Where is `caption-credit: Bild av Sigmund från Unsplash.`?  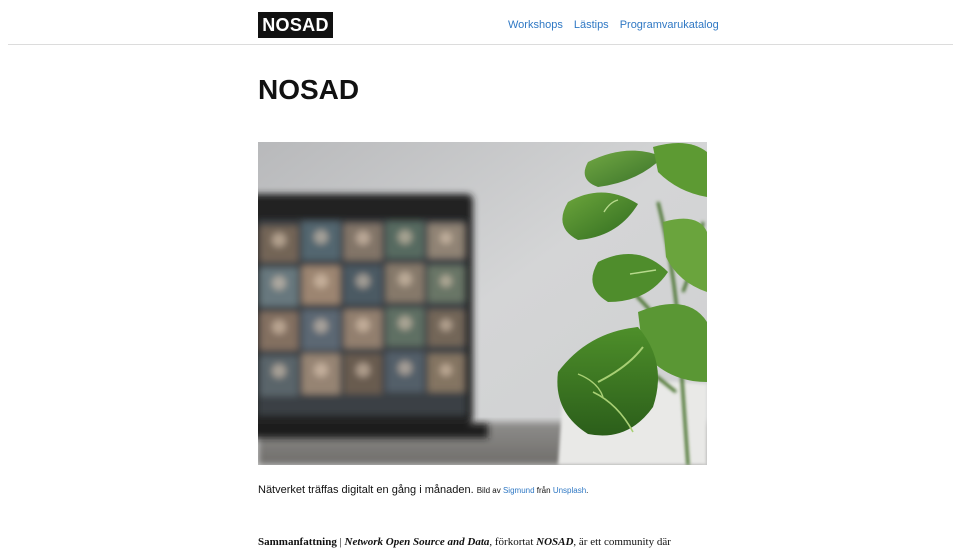 caption-credit: Bild av Sigmund från Unsplash. is located at coordinates (533, 490).